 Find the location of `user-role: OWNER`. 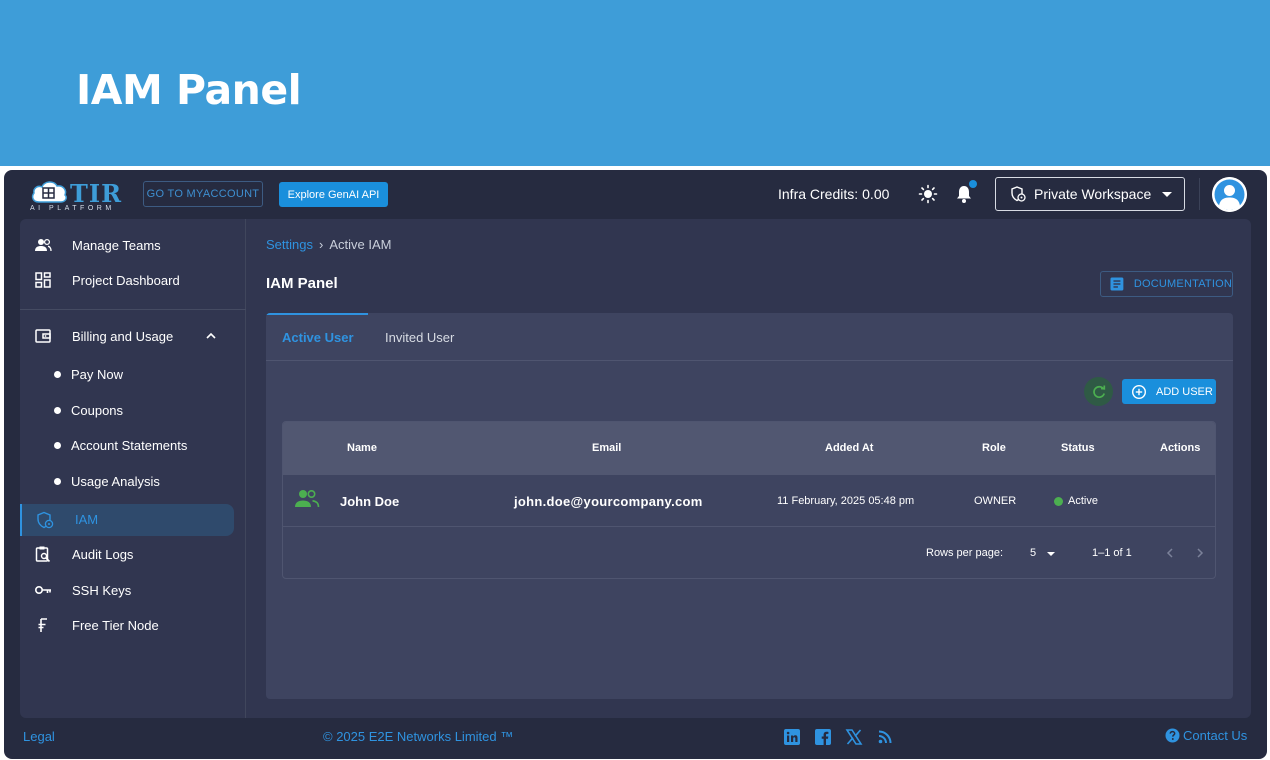

user-role: OWNER is located at coordinates (995, 501).